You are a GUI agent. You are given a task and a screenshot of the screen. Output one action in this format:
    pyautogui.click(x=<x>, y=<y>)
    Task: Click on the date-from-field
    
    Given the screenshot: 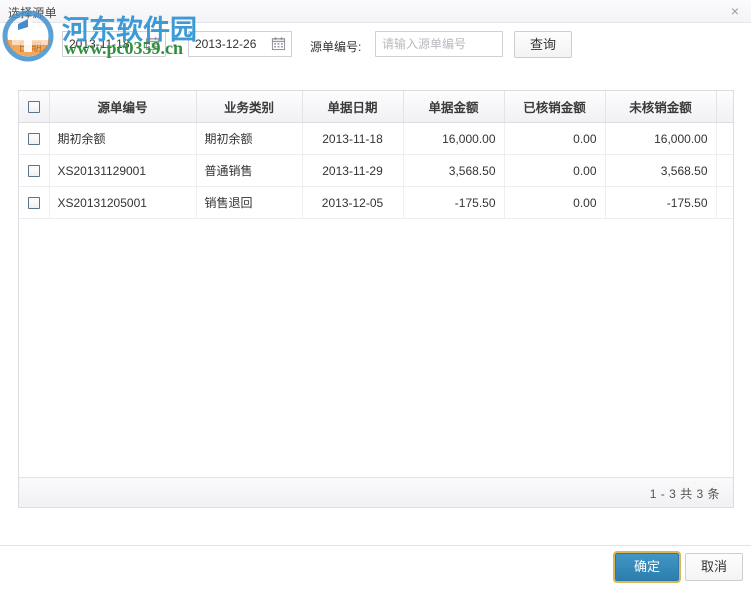 What is the action you would take?
    pyautogui.click(x=114, y=44)
    